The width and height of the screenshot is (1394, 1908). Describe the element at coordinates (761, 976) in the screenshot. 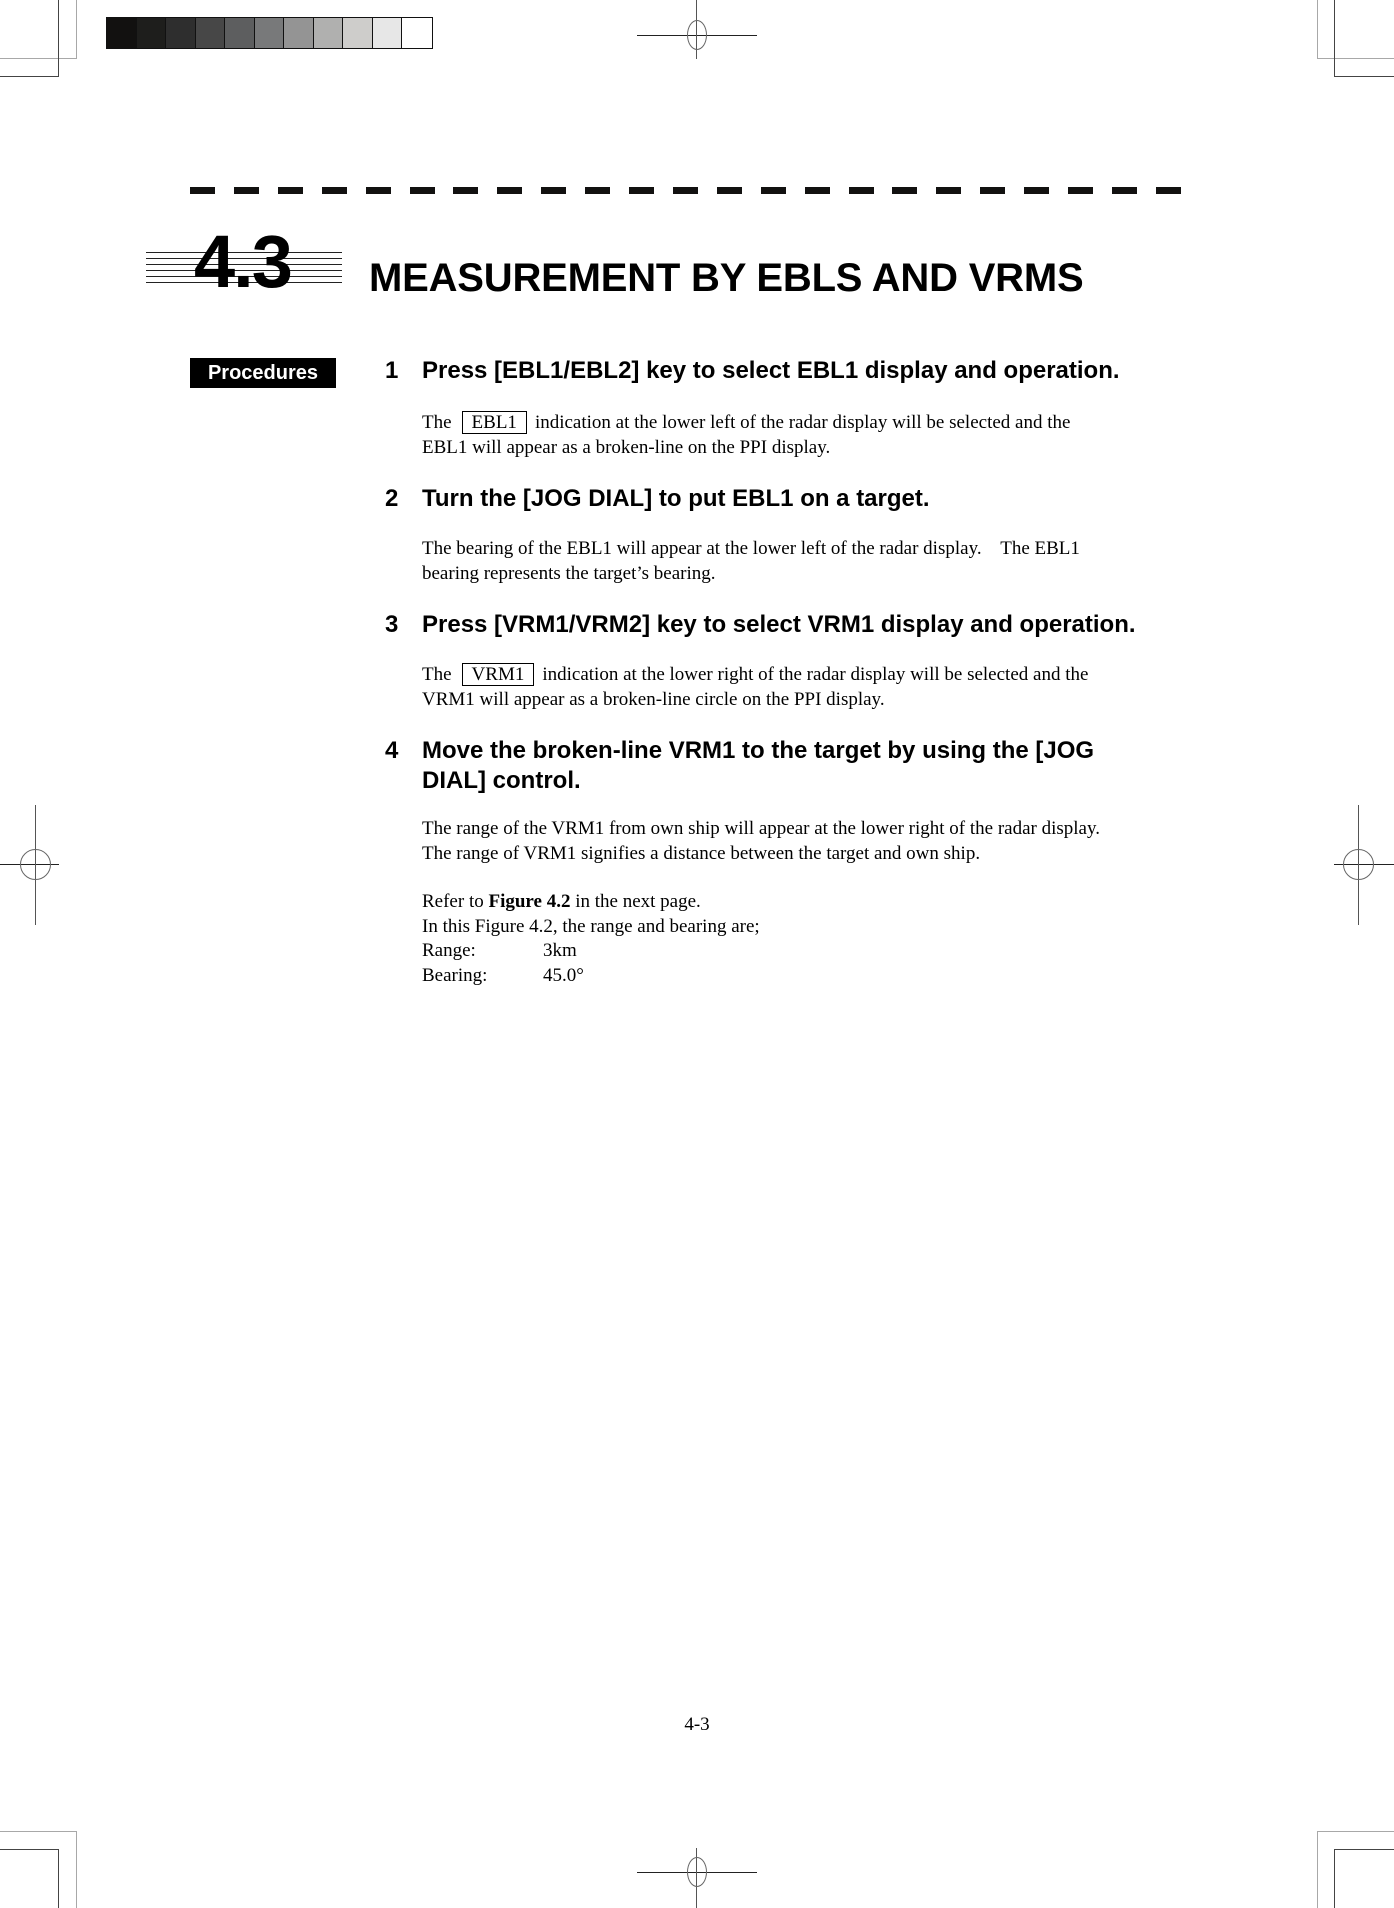

I see `bearing-row: Bearing: 45.0°` at that location.